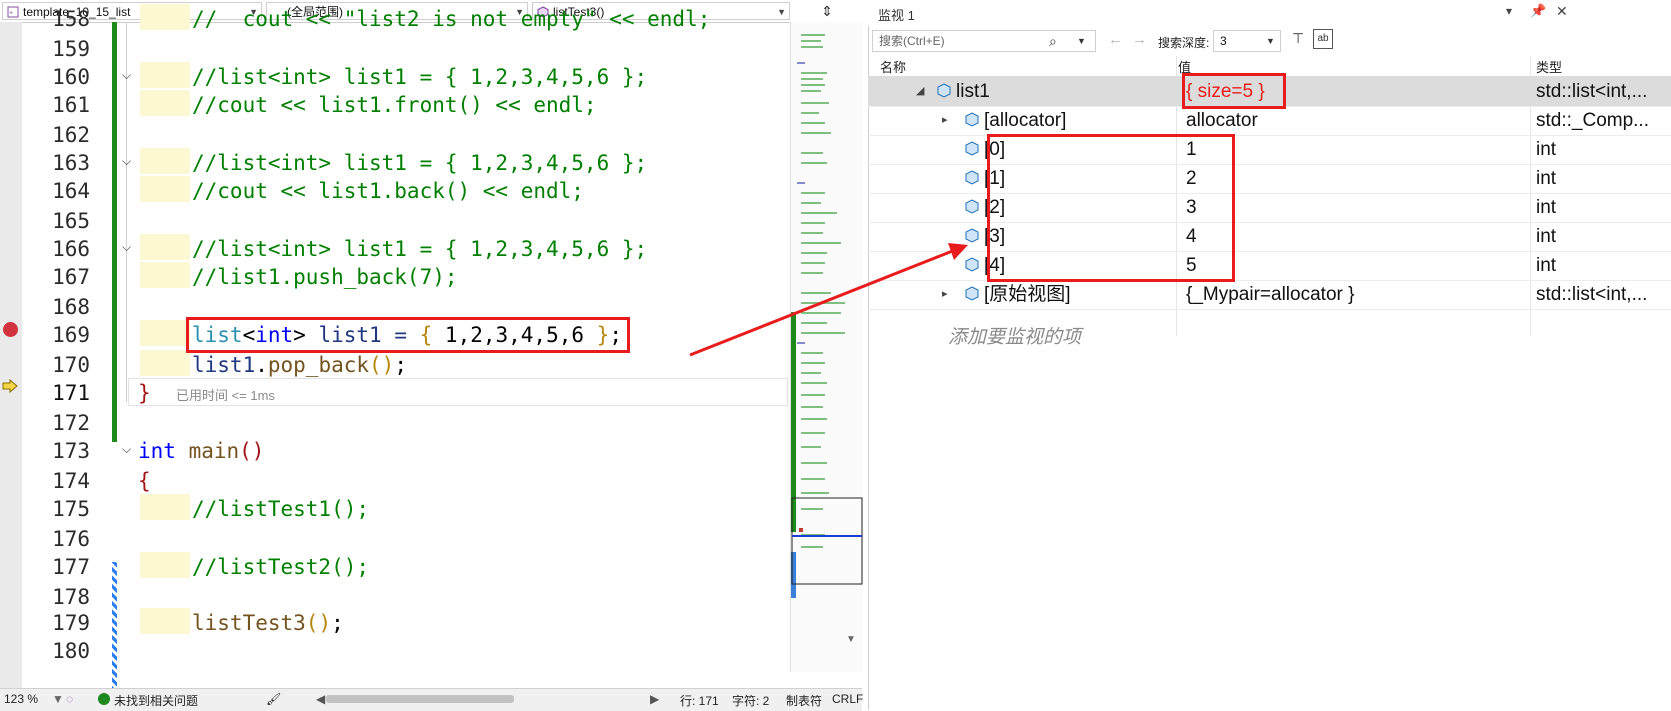  I want to click on watch-row-value: {_Mypair=allocator }, so click(1270, 294).